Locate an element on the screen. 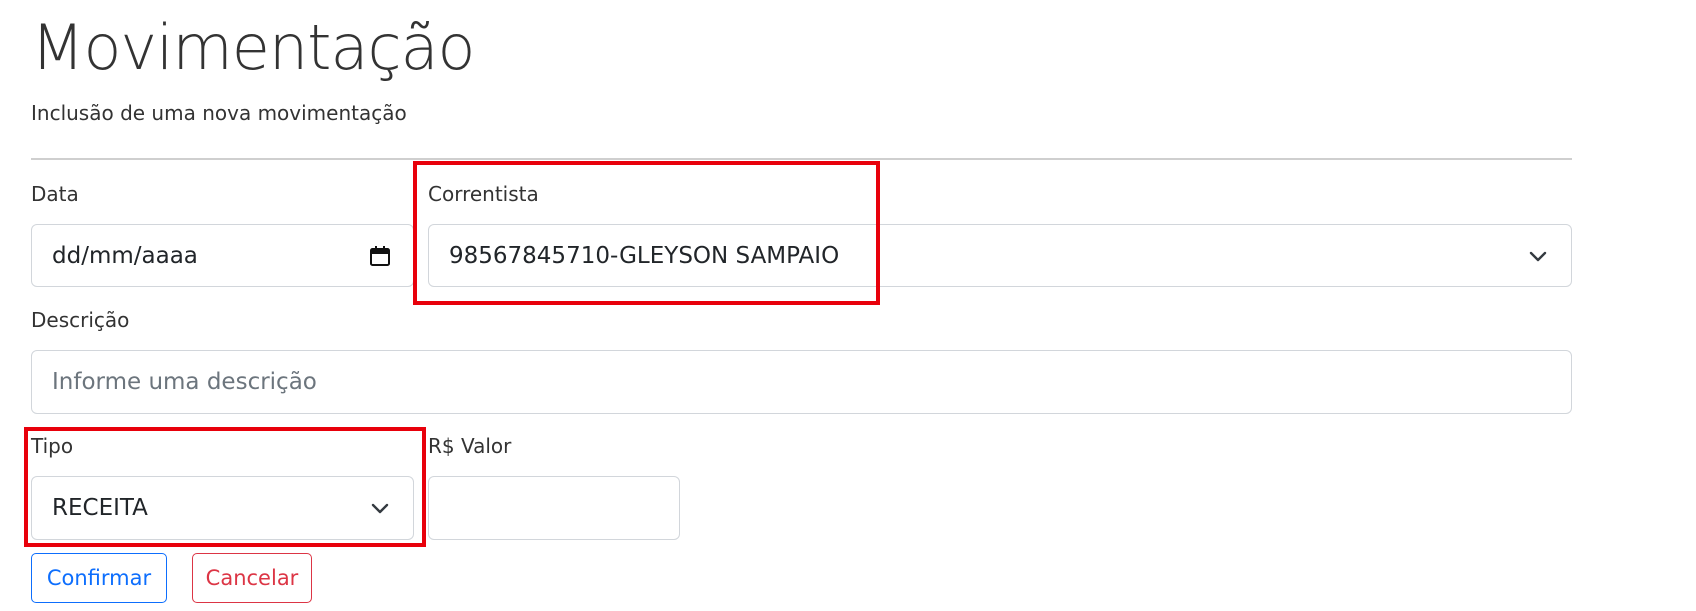 The image size is (1696, 611). page-title: Movimentação is located at coordinates (253, 47).